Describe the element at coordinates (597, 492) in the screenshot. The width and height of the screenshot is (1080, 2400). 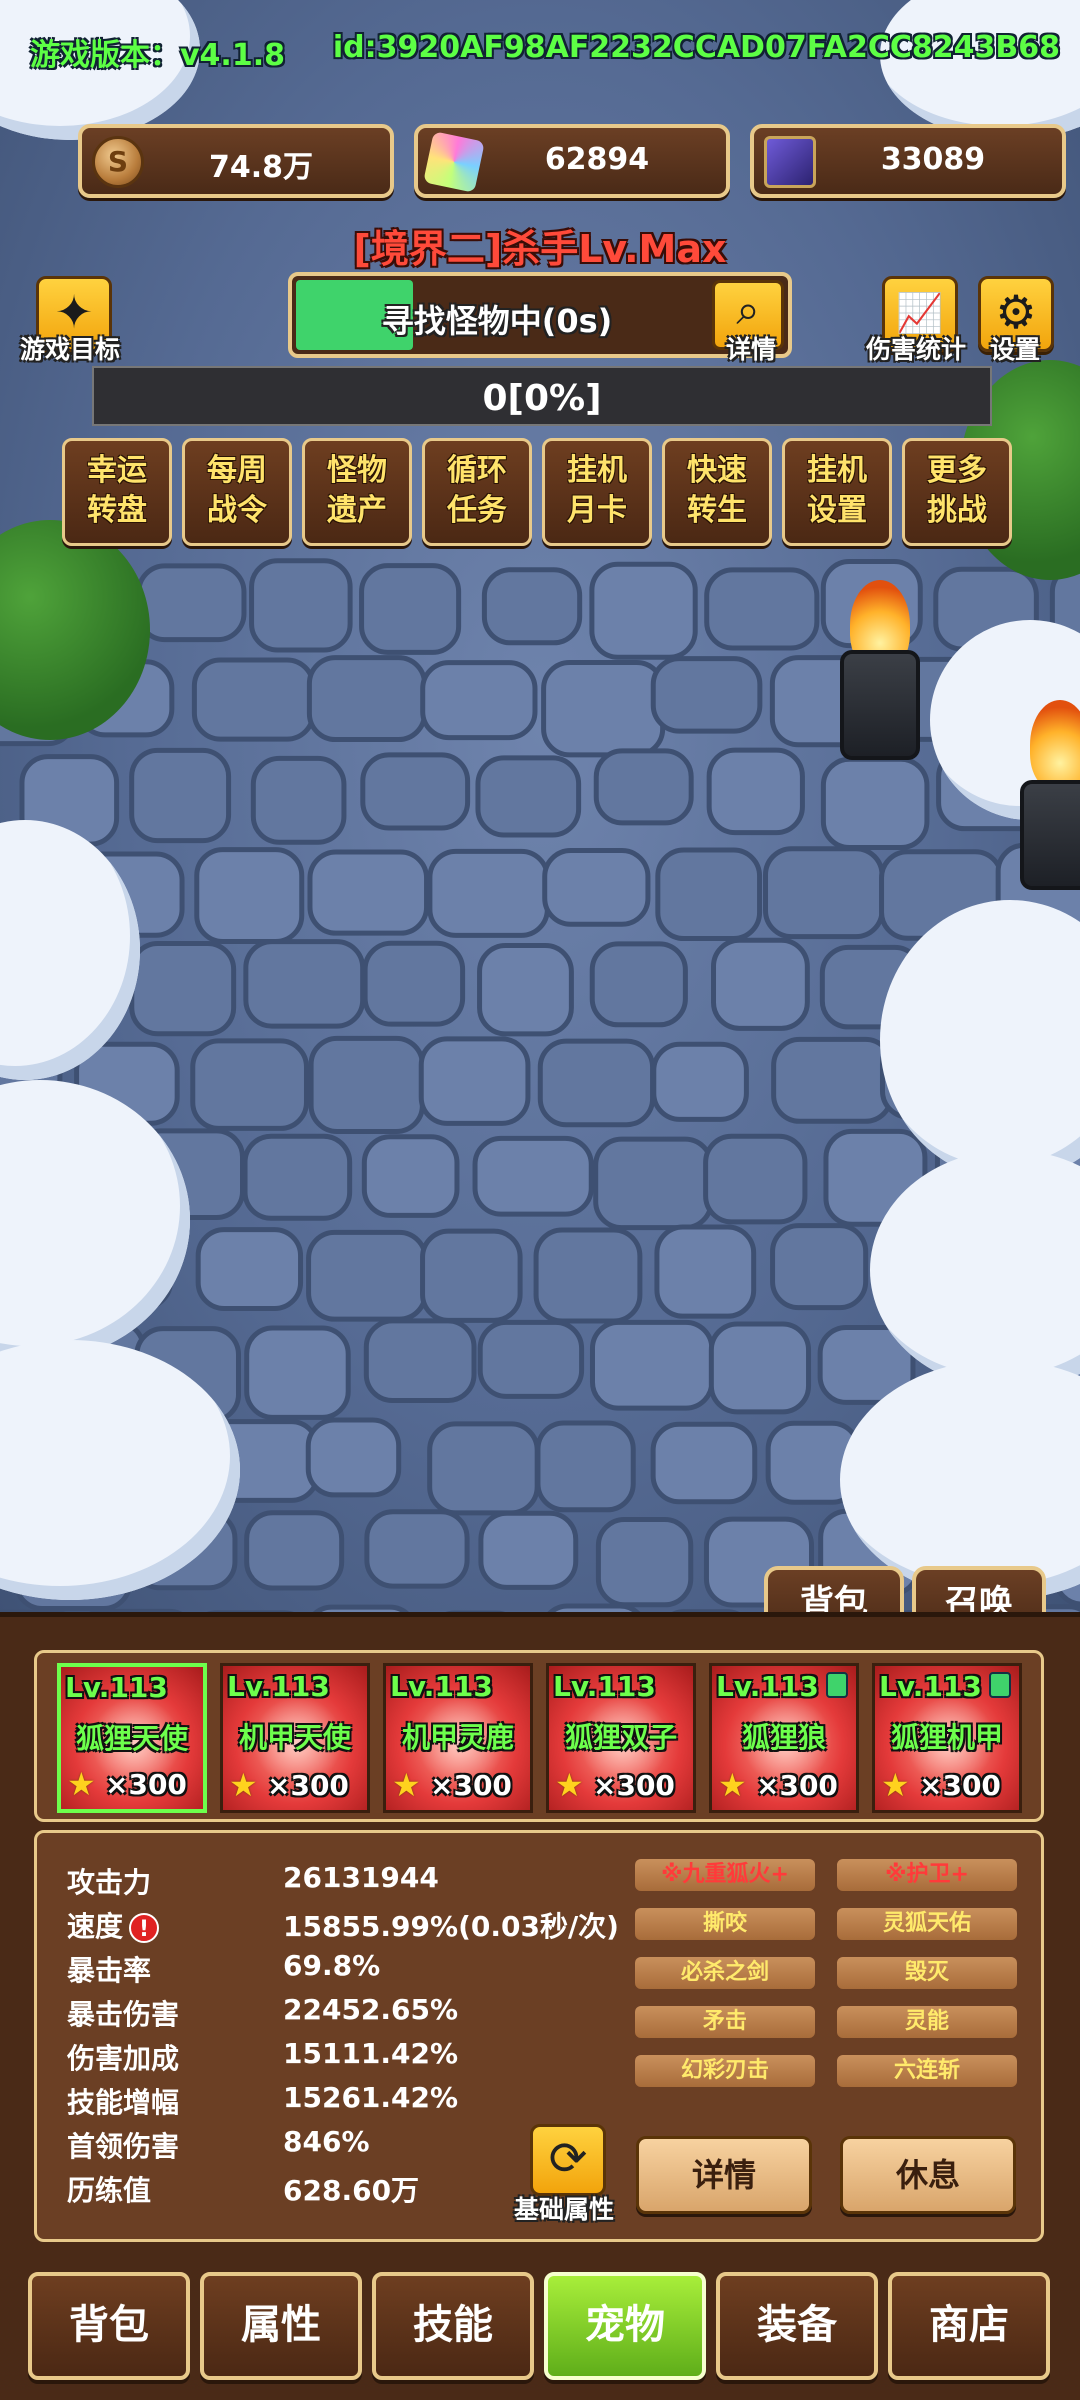
I see `idle-monthly-card-button: 挂机 月卡` at that location.